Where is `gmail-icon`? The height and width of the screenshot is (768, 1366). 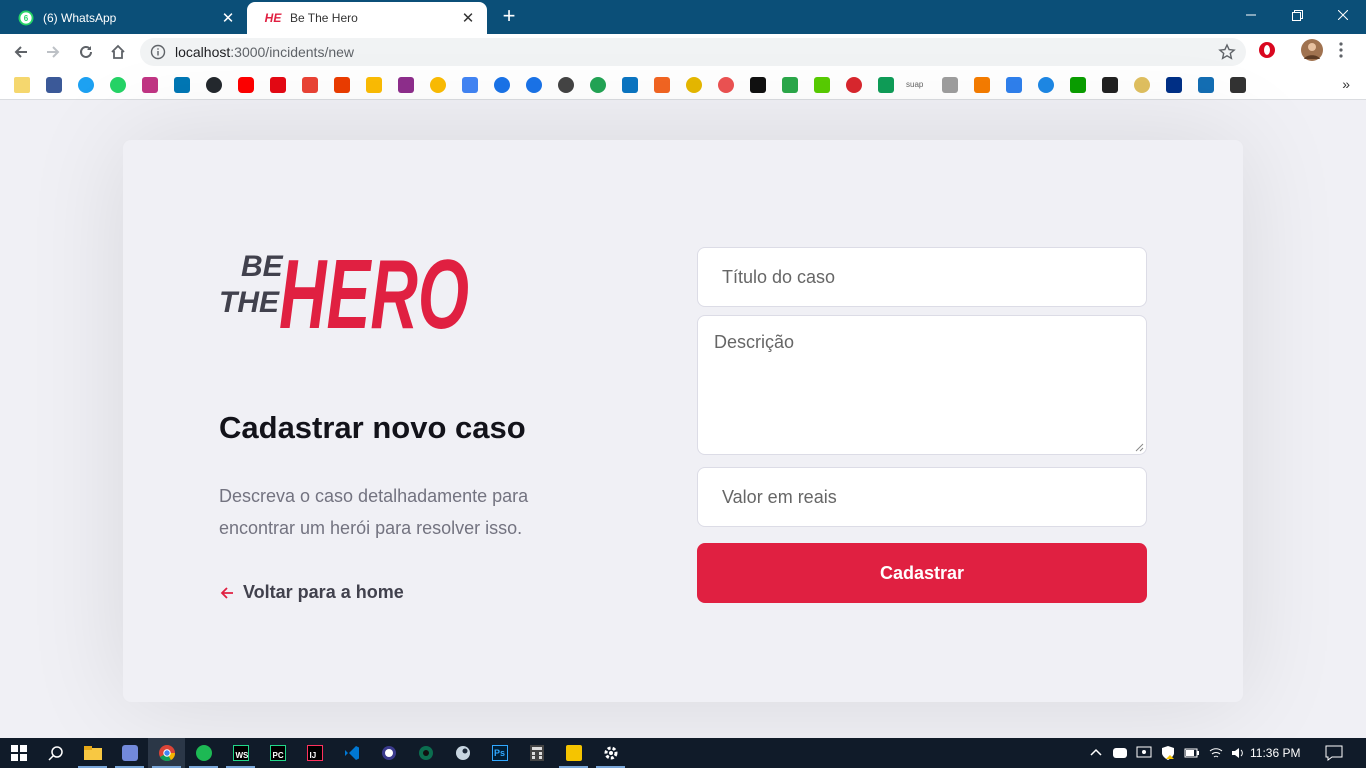 gmail-icon is located at coordinates (310, 85).